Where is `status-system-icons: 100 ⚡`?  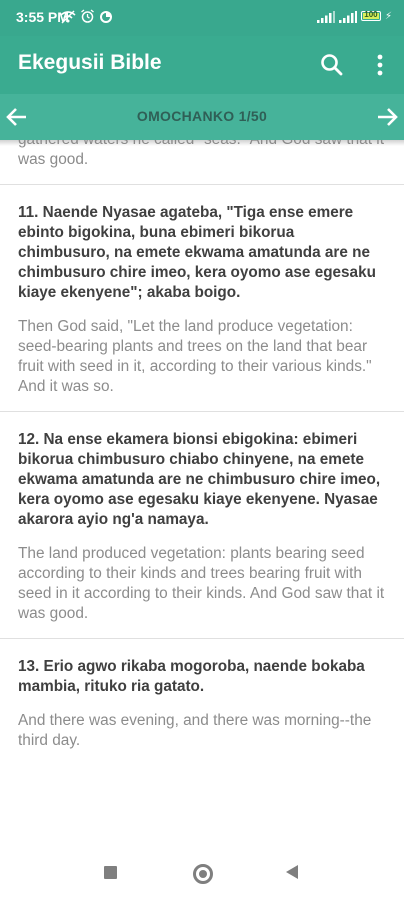
status-system-icons: 100 ⚡ is located at coordinates (354, 16).